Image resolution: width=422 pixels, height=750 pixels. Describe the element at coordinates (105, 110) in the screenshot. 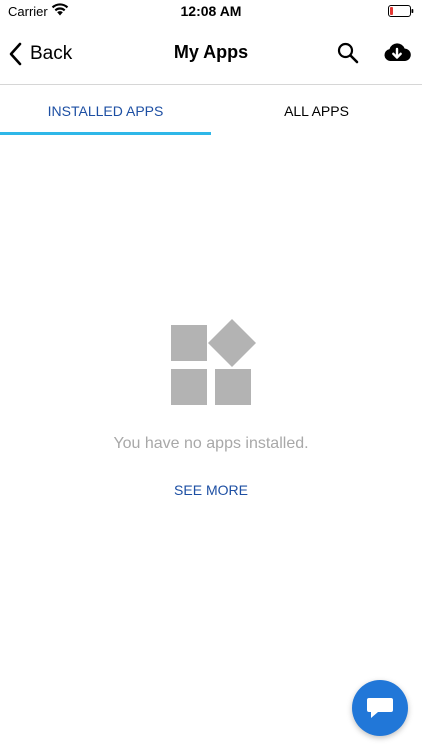

I see `tab-installed-apps: INSTALLED APPS` at that location.